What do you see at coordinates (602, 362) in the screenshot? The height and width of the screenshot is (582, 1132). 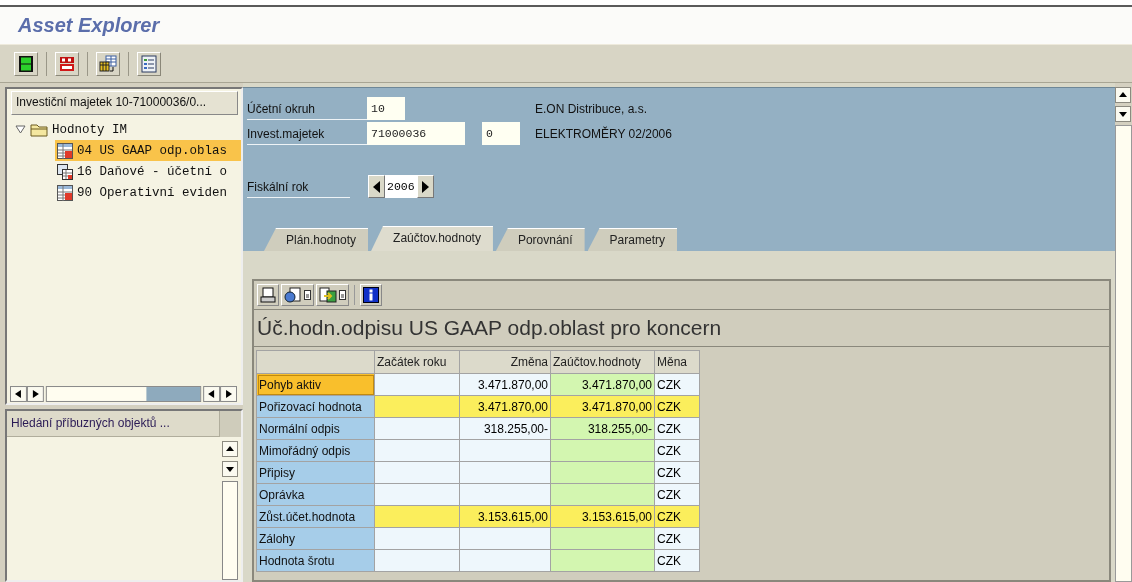 I see `column-header: Zaúčtov.hodnoty` at bounding box center [602, 362].